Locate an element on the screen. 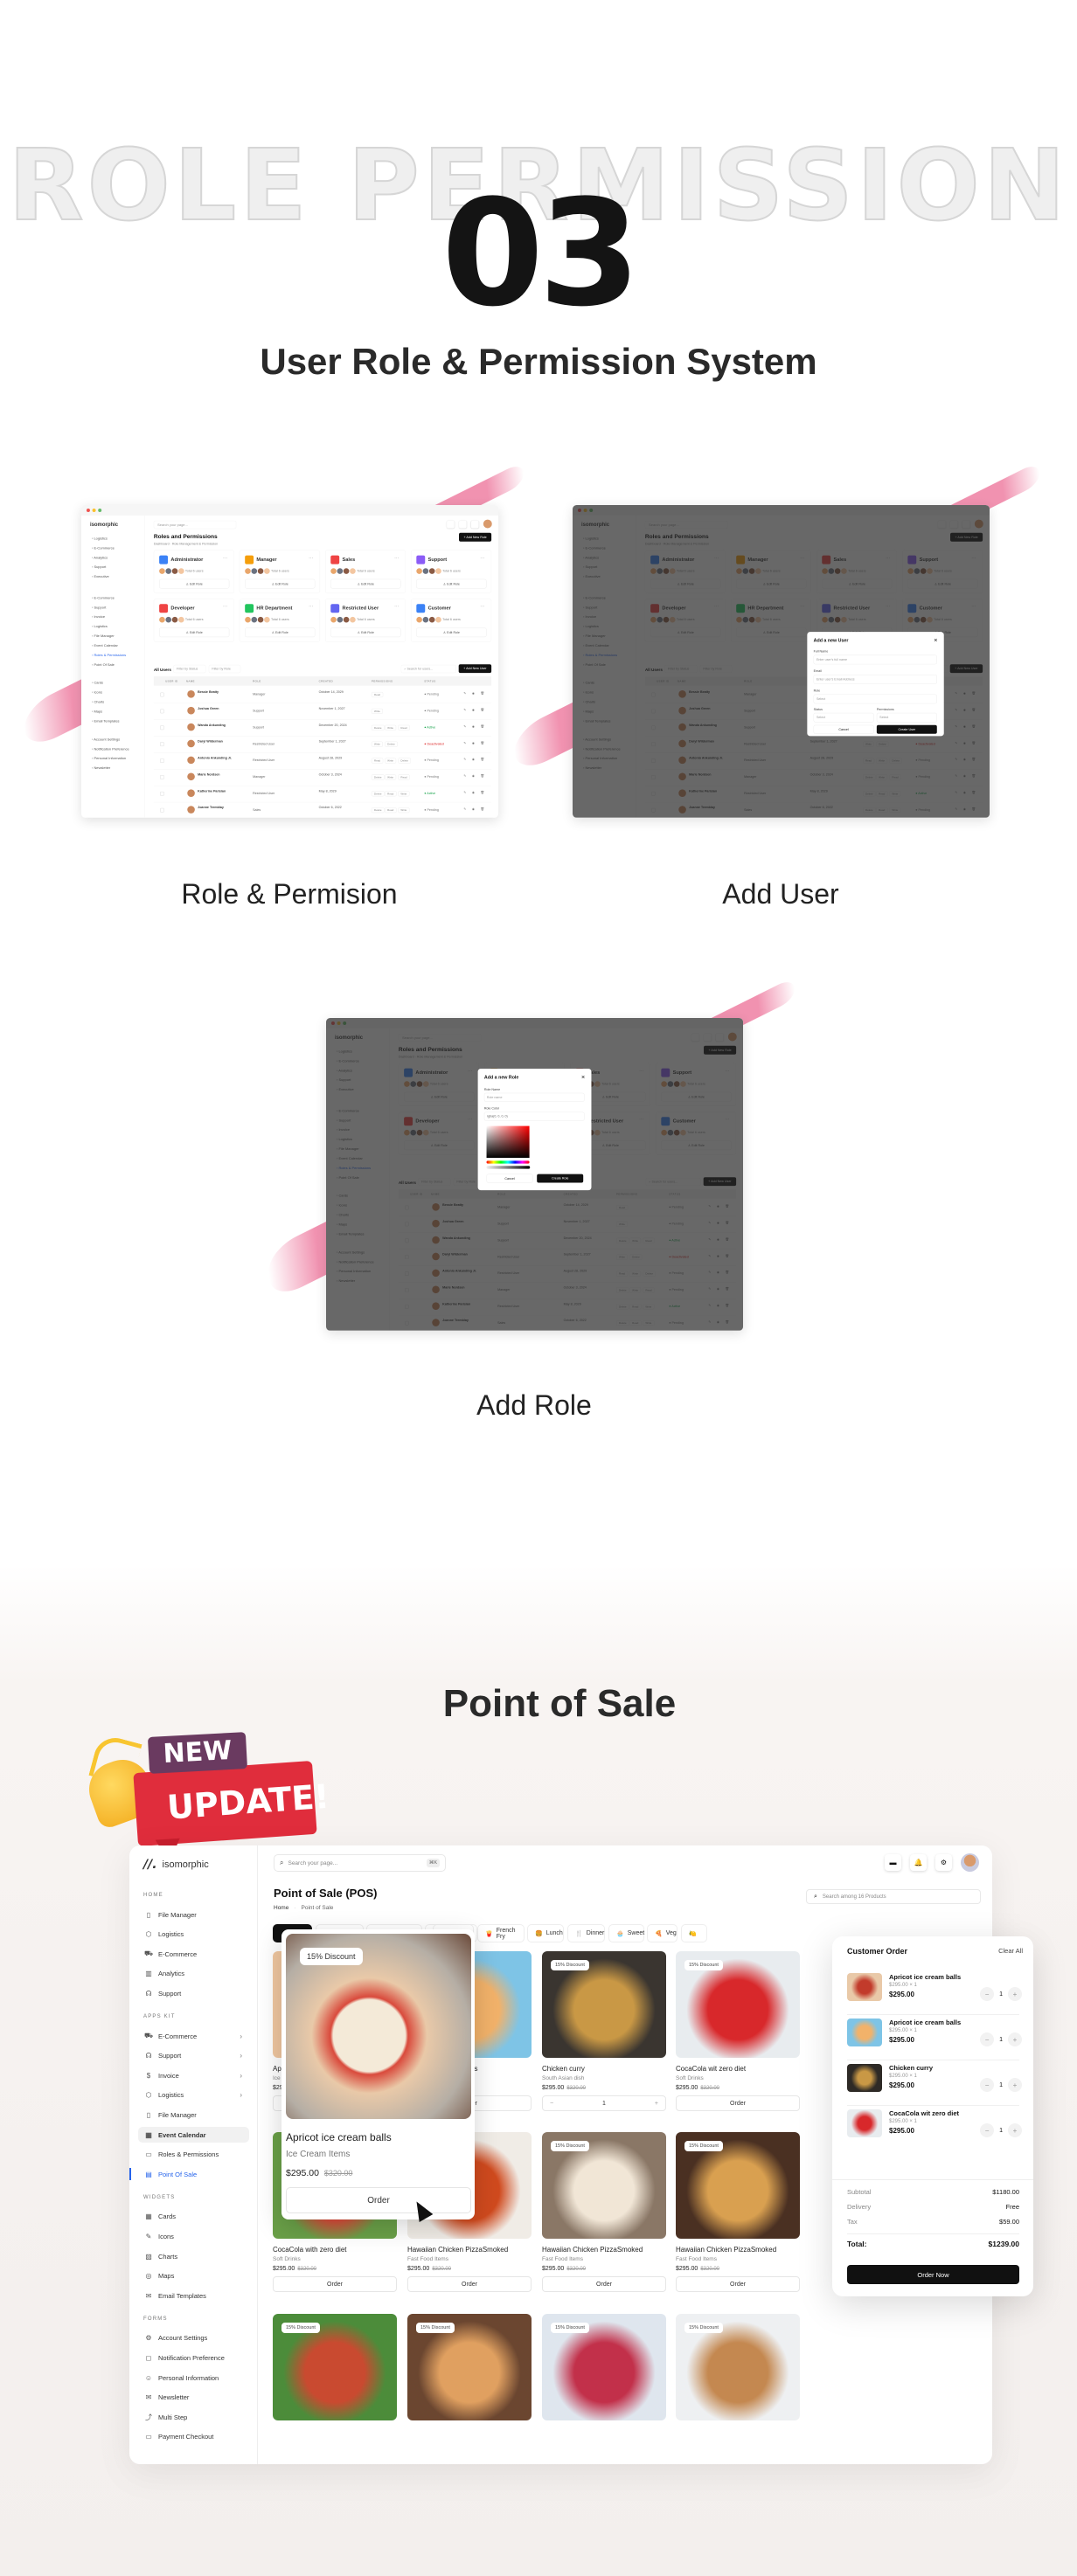  sidebar-item-icons: ✎ Icons is located at coordinates (193, 2236).